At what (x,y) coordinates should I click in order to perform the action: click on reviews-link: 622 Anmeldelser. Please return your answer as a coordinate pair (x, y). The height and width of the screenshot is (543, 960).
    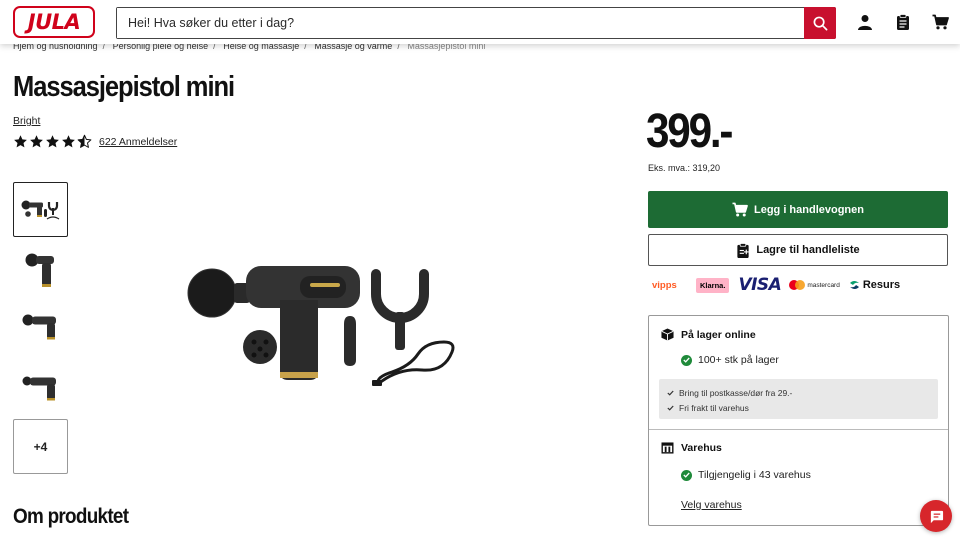
    Looking at the image, I should click on (138, 142).